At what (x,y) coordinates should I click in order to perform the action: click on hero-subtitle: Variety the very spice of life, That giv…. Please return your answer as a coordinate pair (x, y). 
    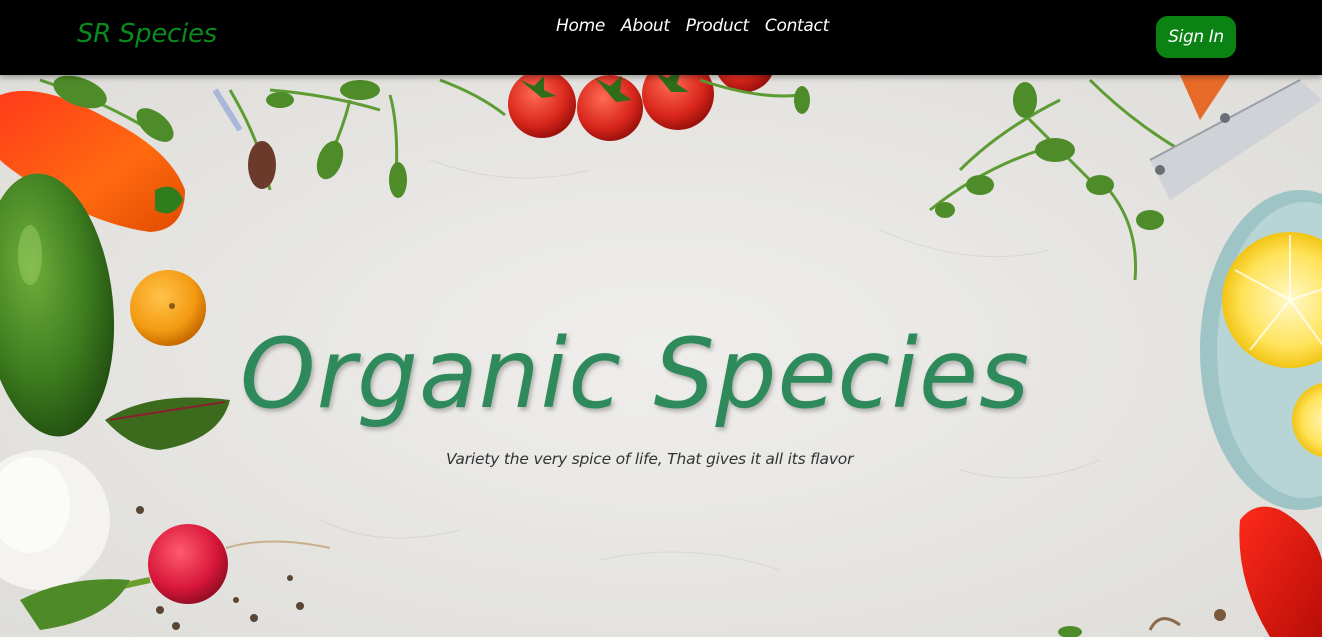
    Looking at the image, I should click on (650, 459).